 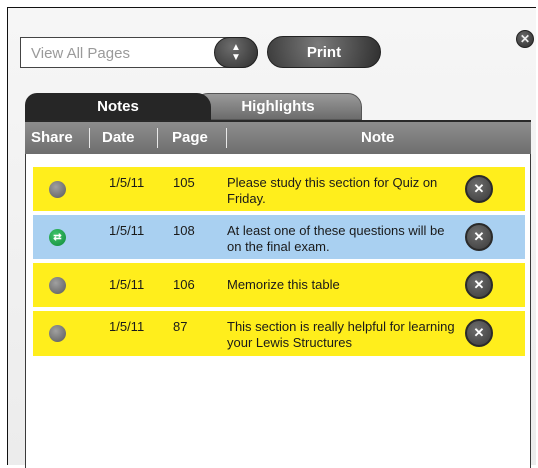 What do you see at coordinates (57, 237) in the screenshot?
I see `share-arrows-icon: ⇄` at bounding box center [57, 237].